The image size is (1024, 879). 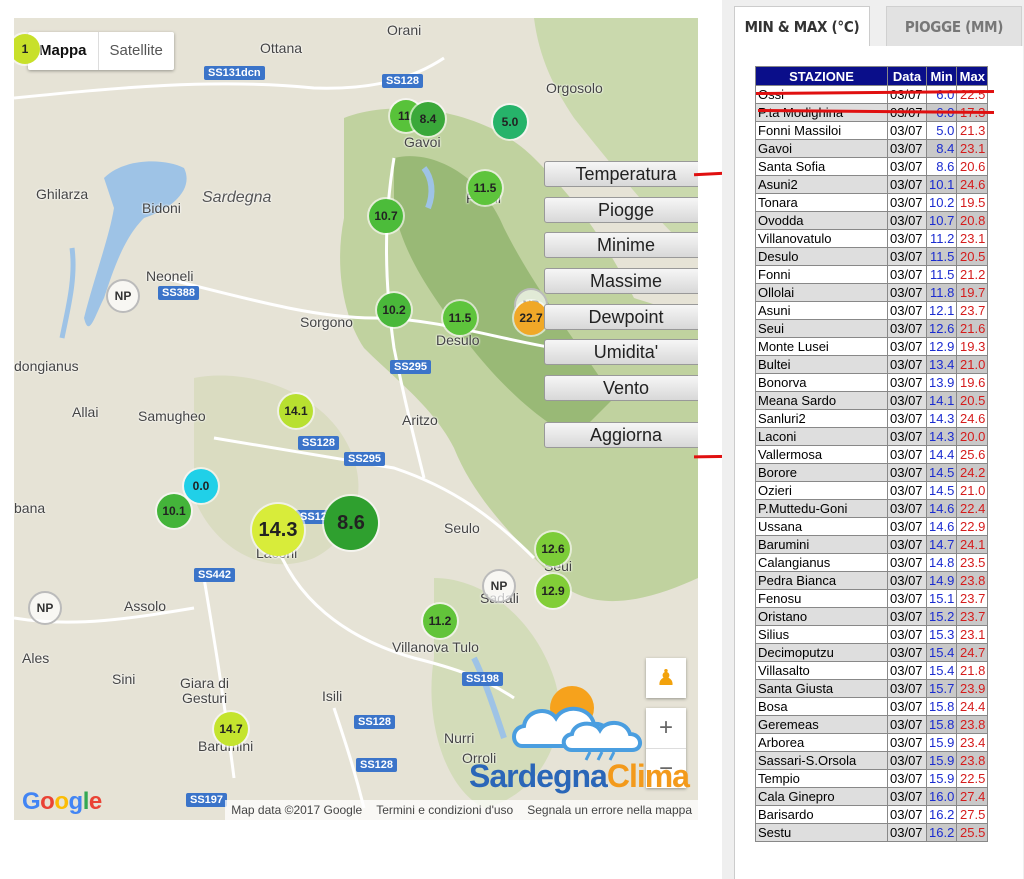 I want to click on tab-min-max: MIN & MAX (°C), so click(x=802, y=26).